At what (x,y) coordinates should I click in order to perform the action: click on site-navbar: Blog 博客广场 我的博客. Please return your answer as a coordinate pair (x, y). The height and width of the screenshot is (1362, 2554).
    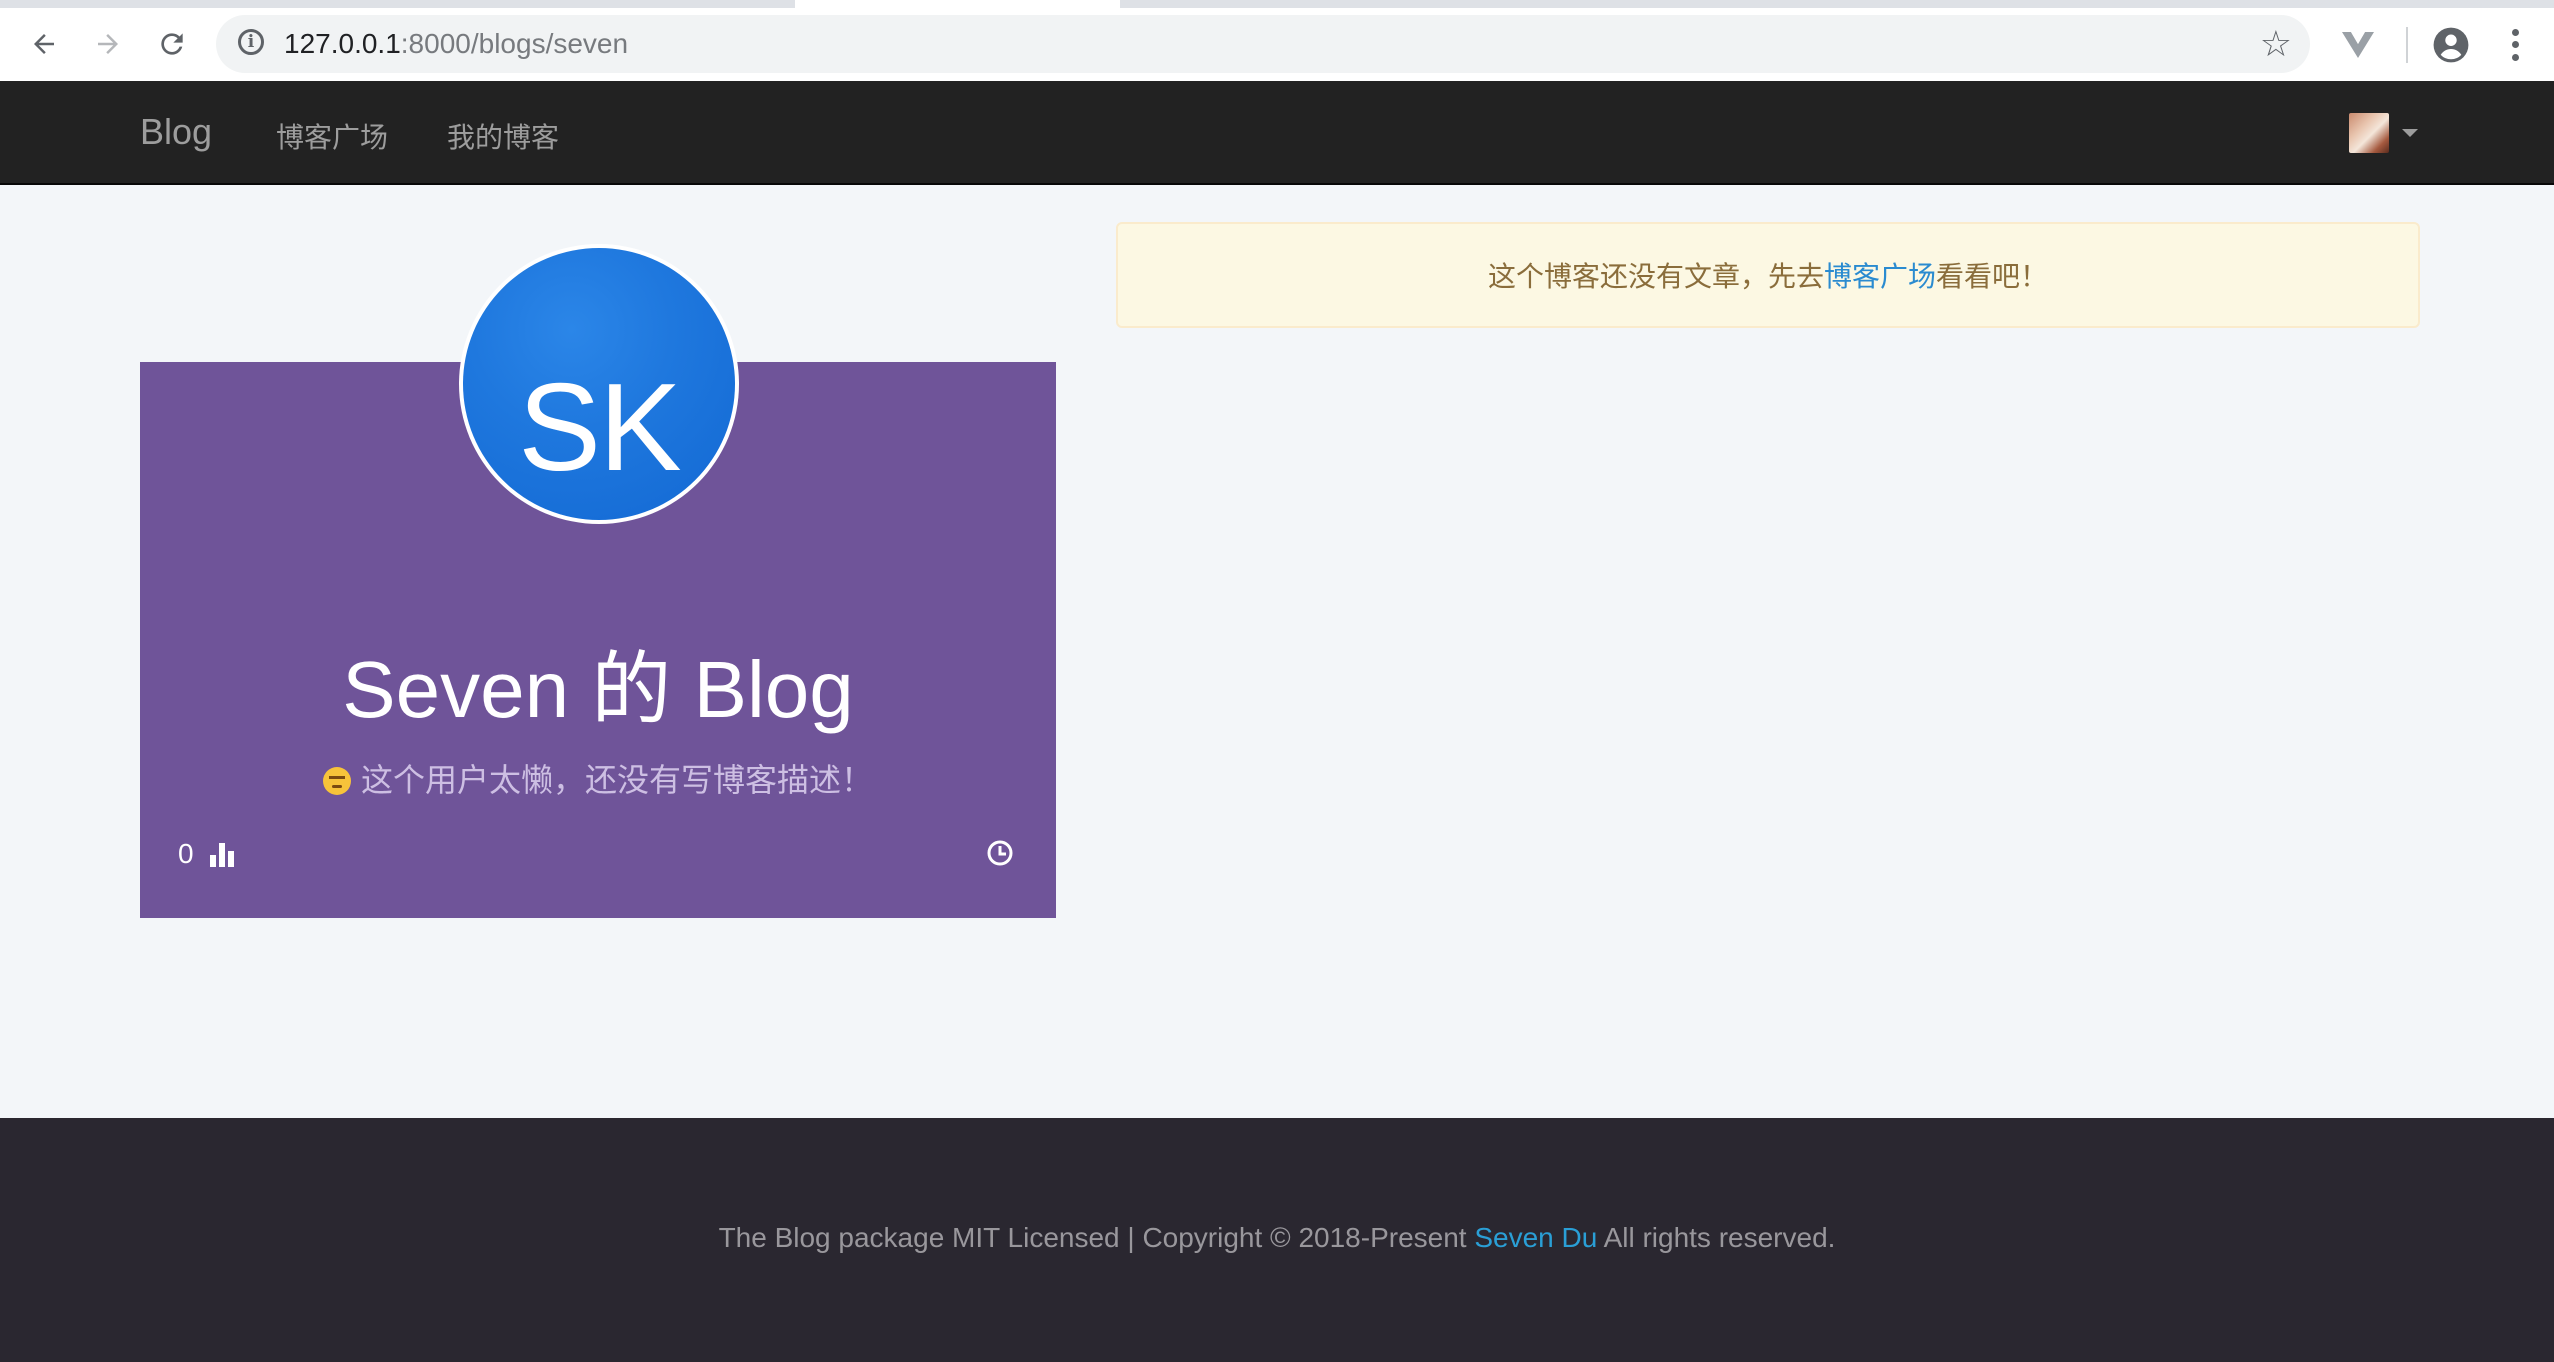
    Looking at the image, I should click on (1277, 133).